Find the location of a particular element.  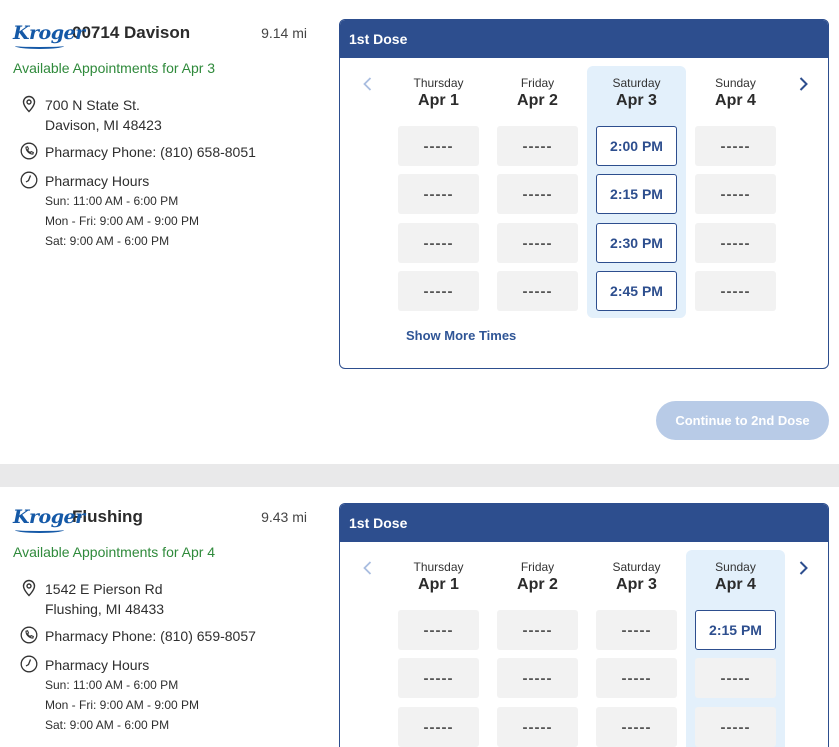

store-distance: 9.43 mi is located at coordinates (284, 517).